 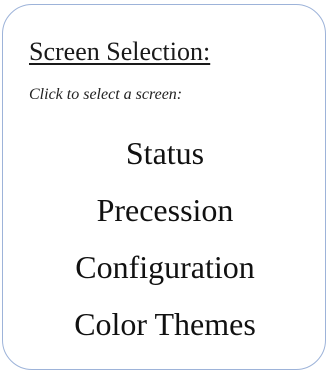 I want to click on panel-title: Screen Selection:, so click(x=120, y=51).